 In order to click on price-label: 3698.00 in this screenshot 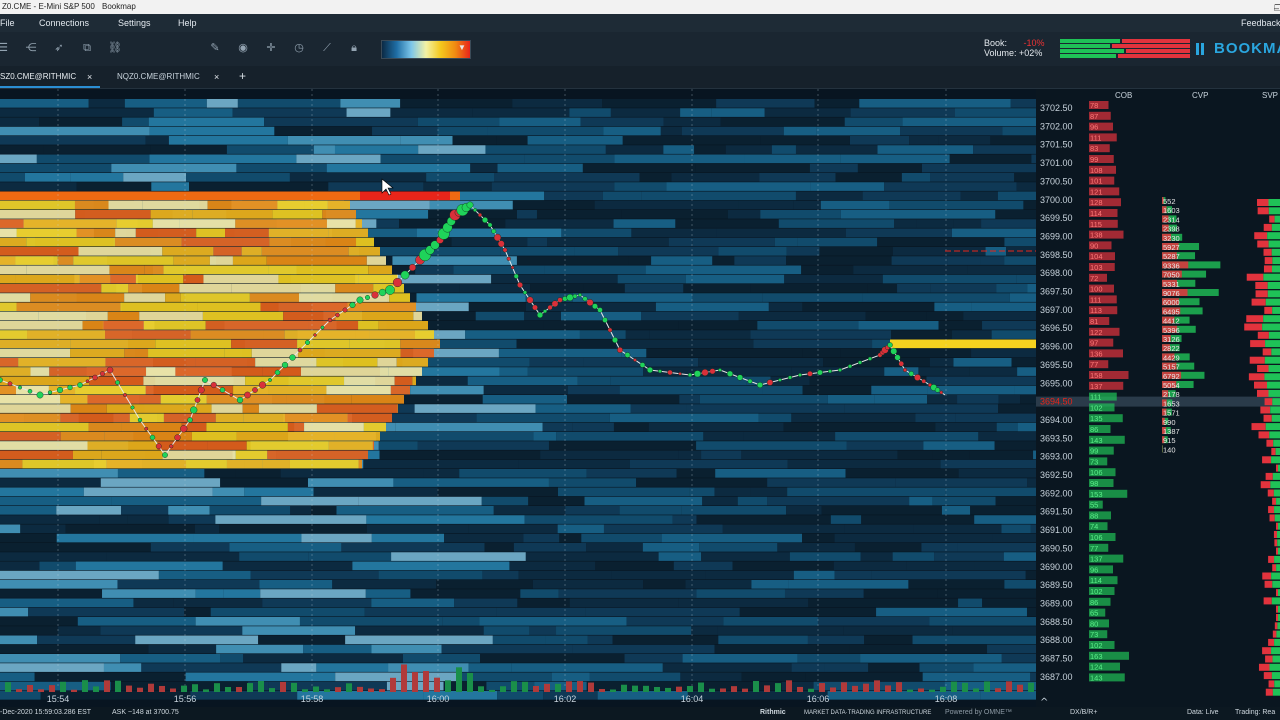, I will do `click(1056, 273)`.